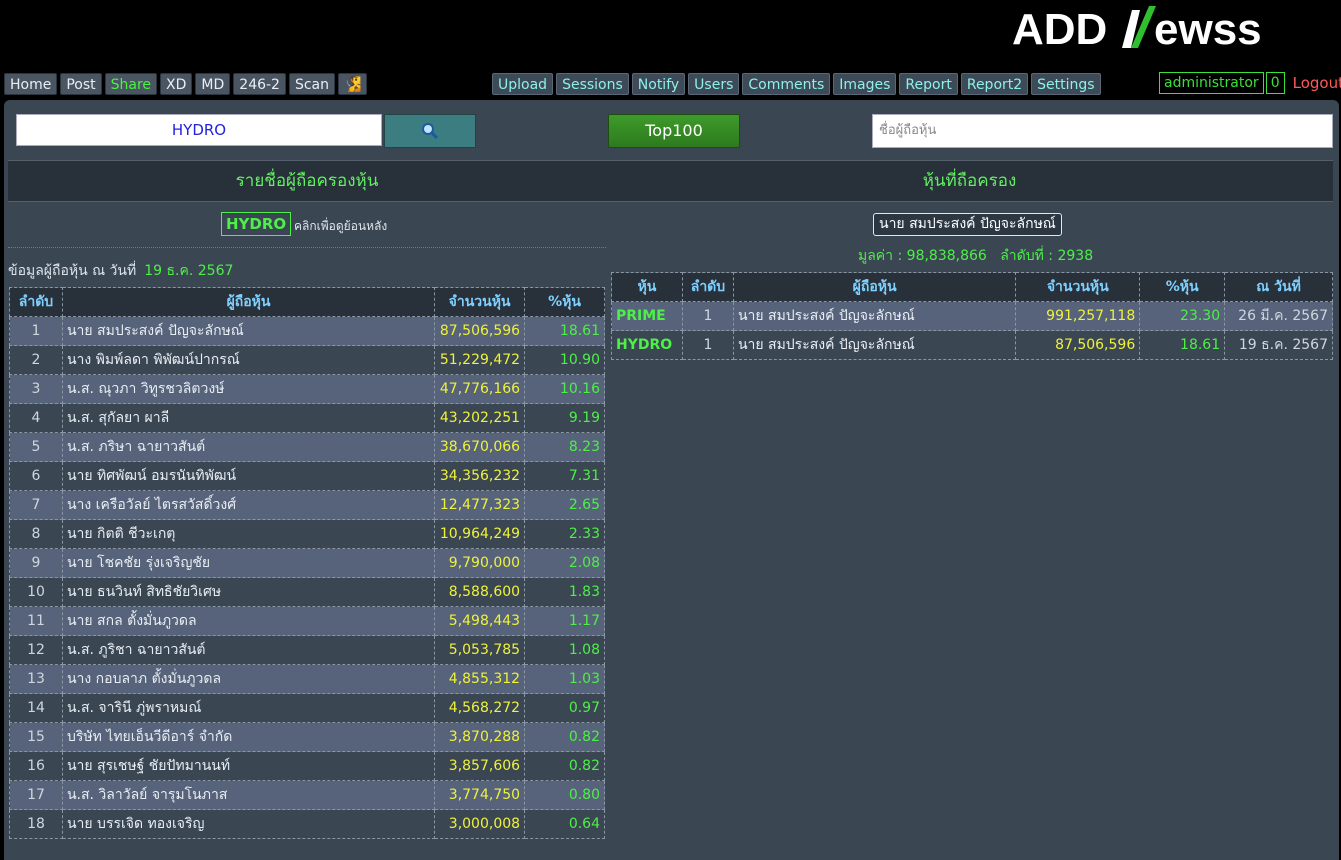 The height and width of the screenshot is (860, 1341). I want to click on holdings-col-header: หุ้น, so click(647, 287).